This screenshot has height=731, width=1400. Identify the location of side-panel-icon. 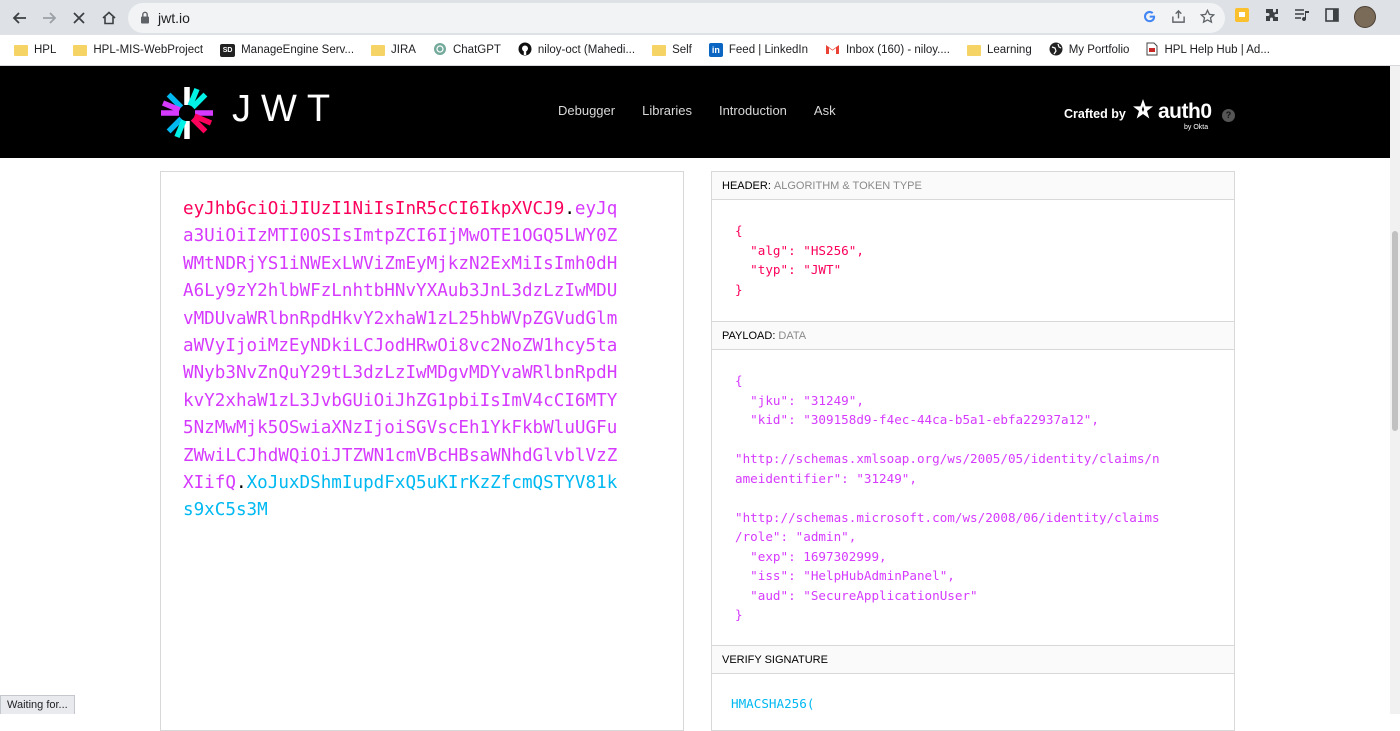
(1332, 17).